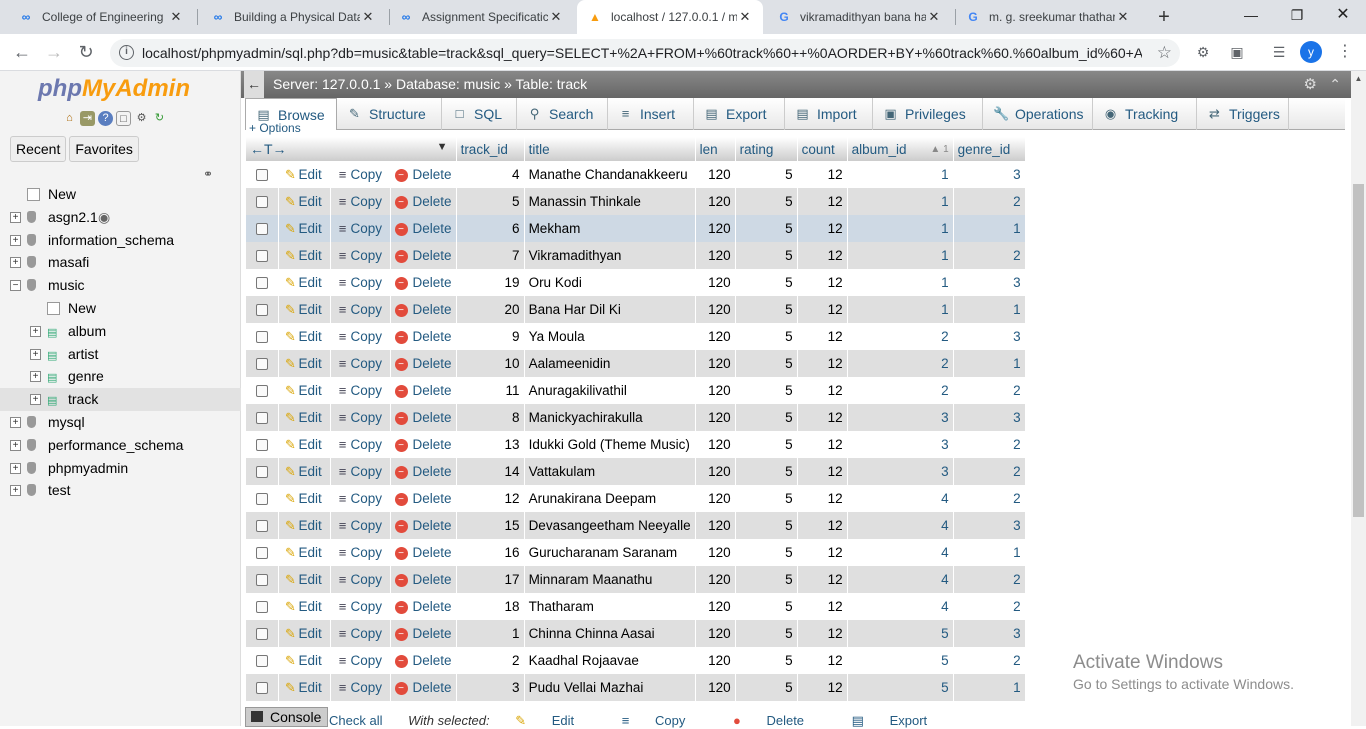  What do you see at coordinates (120, 354) in the screenshot?
I see `tree-node: + ▤ artist` at bounding box center [120, 354].